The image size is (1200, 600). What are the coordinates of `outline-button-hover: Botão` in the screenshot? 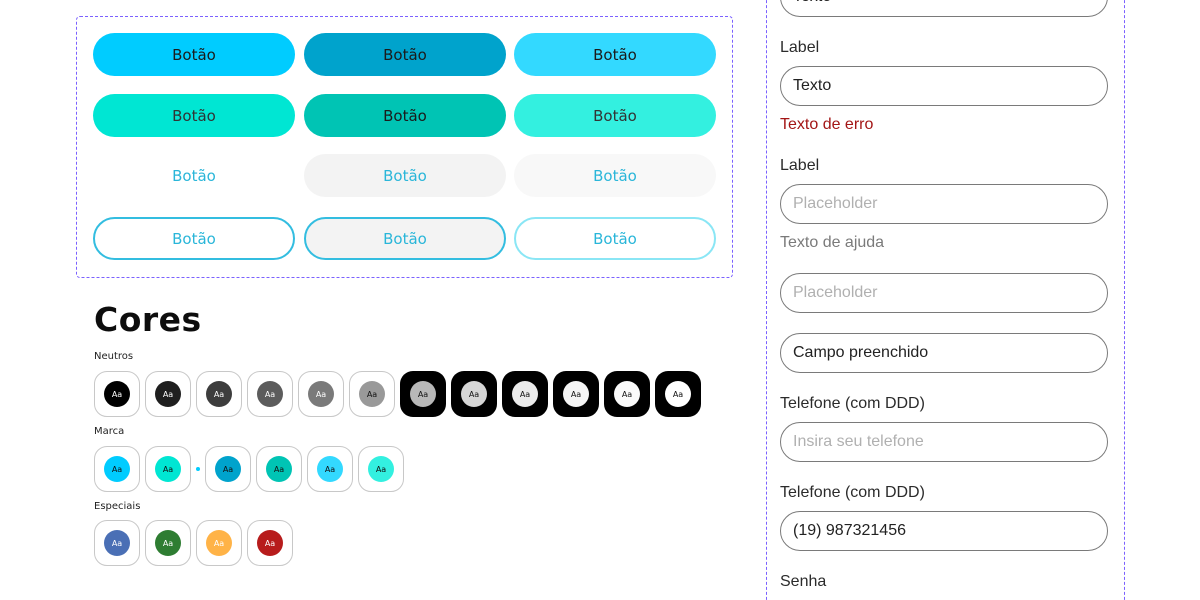 It's located at (405, 238).